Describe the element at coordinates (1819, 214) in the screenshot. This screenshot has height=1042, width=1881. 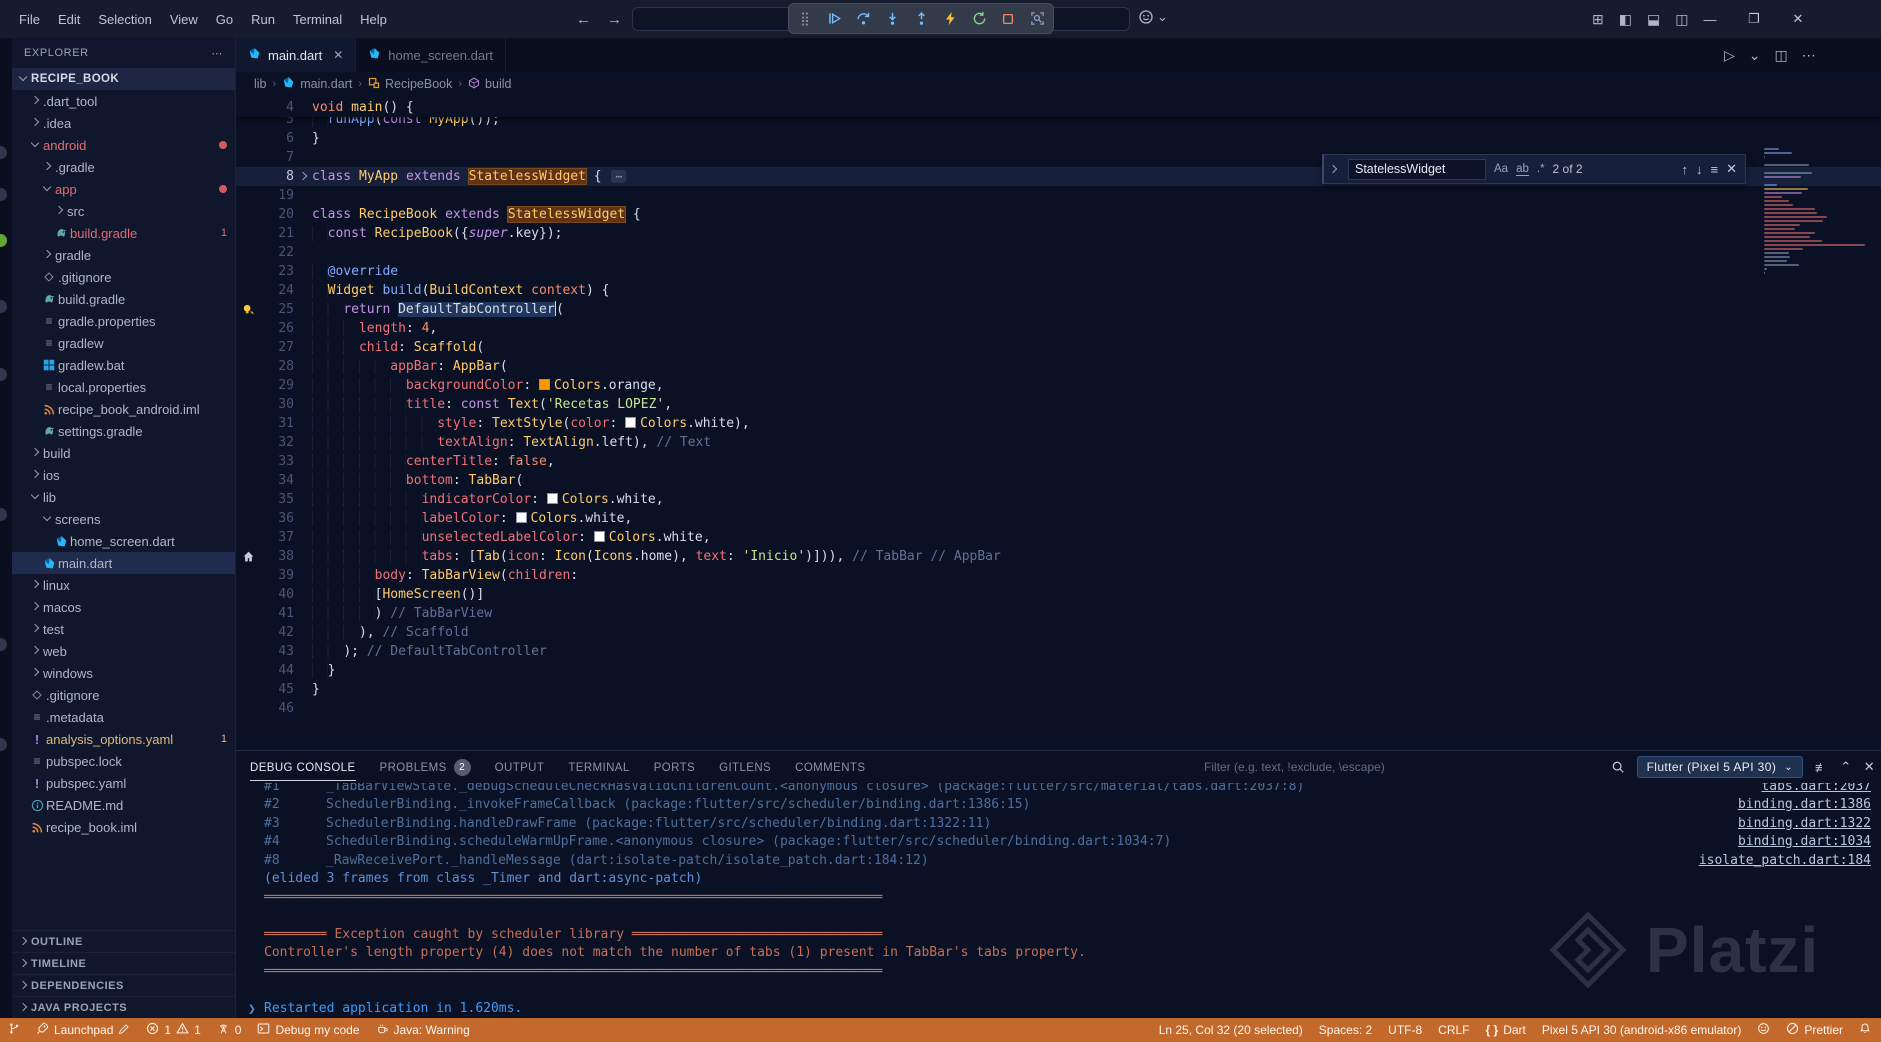
I see `minimap` at that location.